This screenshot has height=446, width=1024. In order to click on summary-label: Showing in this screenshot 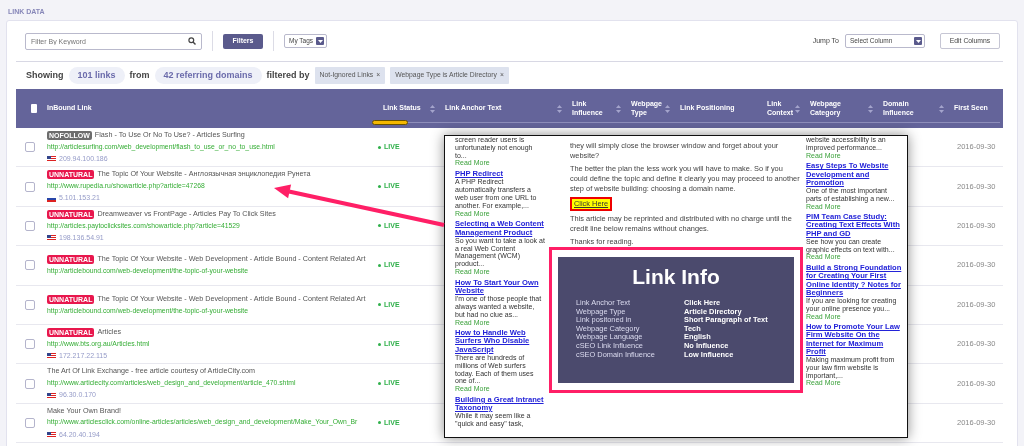, I will do `click(45, 75)`.